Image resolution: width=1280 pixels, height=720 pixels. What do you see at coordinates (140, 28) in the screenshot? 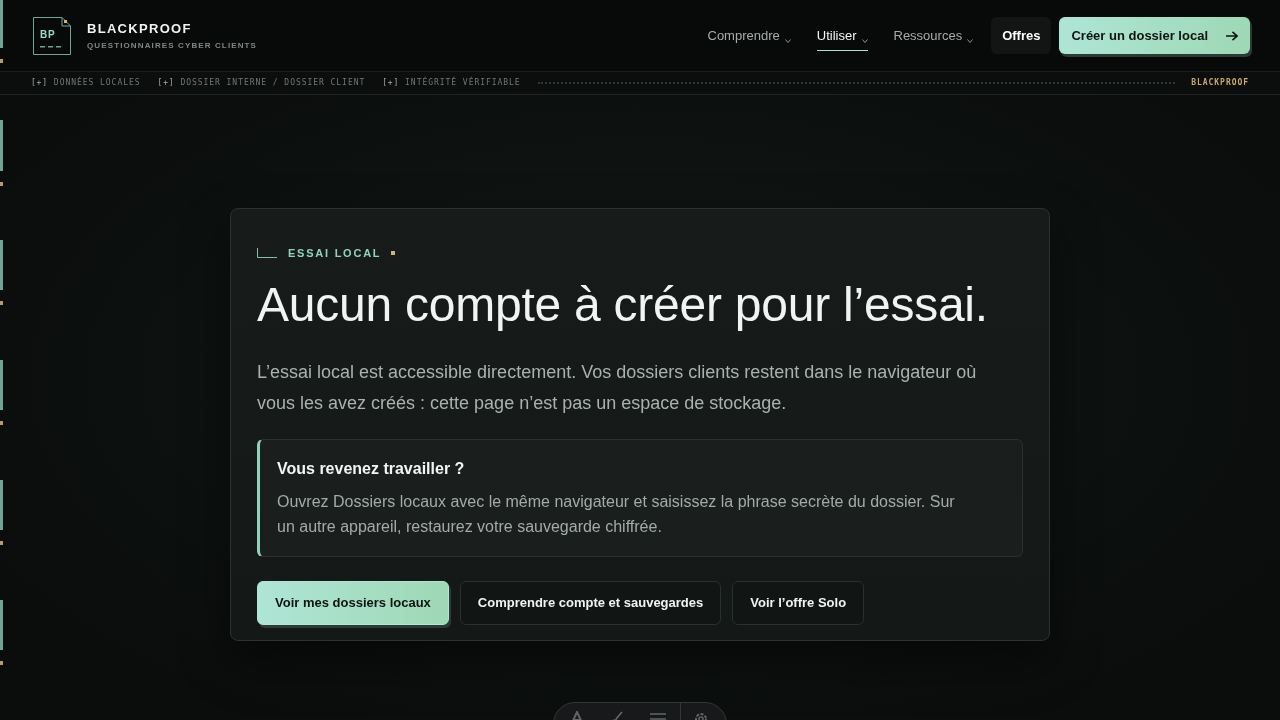
I see `brand-name: BLACKPROOF` at bounding box center [140, 28].